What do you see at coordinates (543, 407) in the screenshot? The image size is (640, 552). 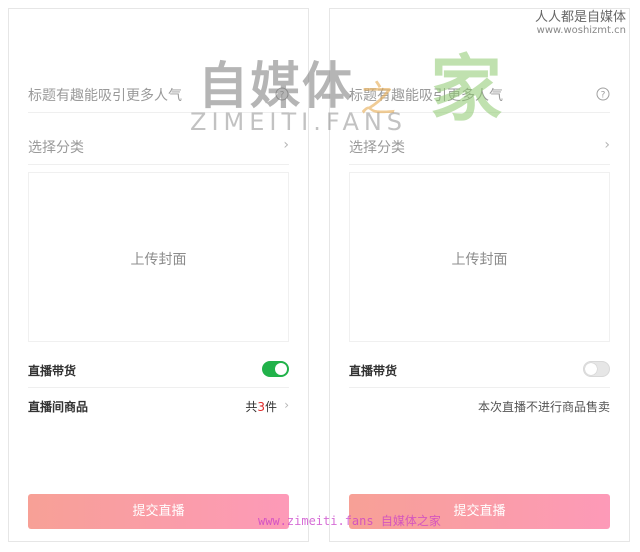 I see `no-sale-note: 本次直播不进行商品售卖` at bounding box center [543, 407].